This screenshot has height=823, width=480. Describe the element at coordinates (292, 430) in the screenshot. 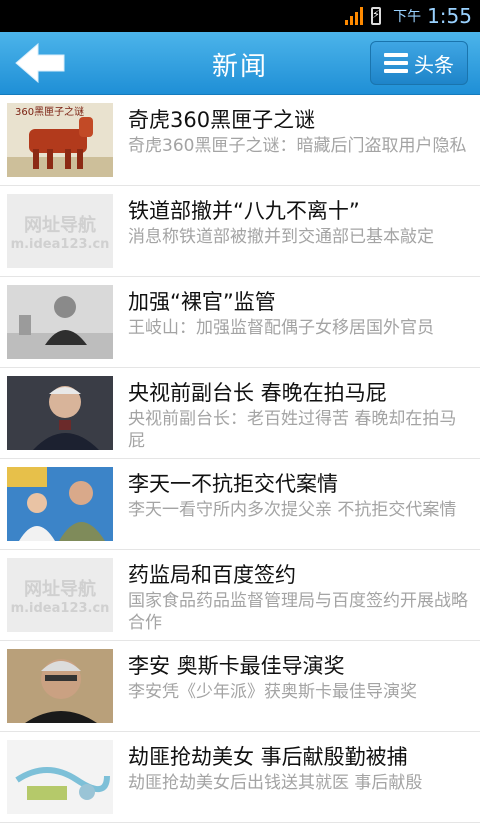

I see `news-summary: 央视前副台长：老百姓过得苦 春晚却在拍马屁` at that location.